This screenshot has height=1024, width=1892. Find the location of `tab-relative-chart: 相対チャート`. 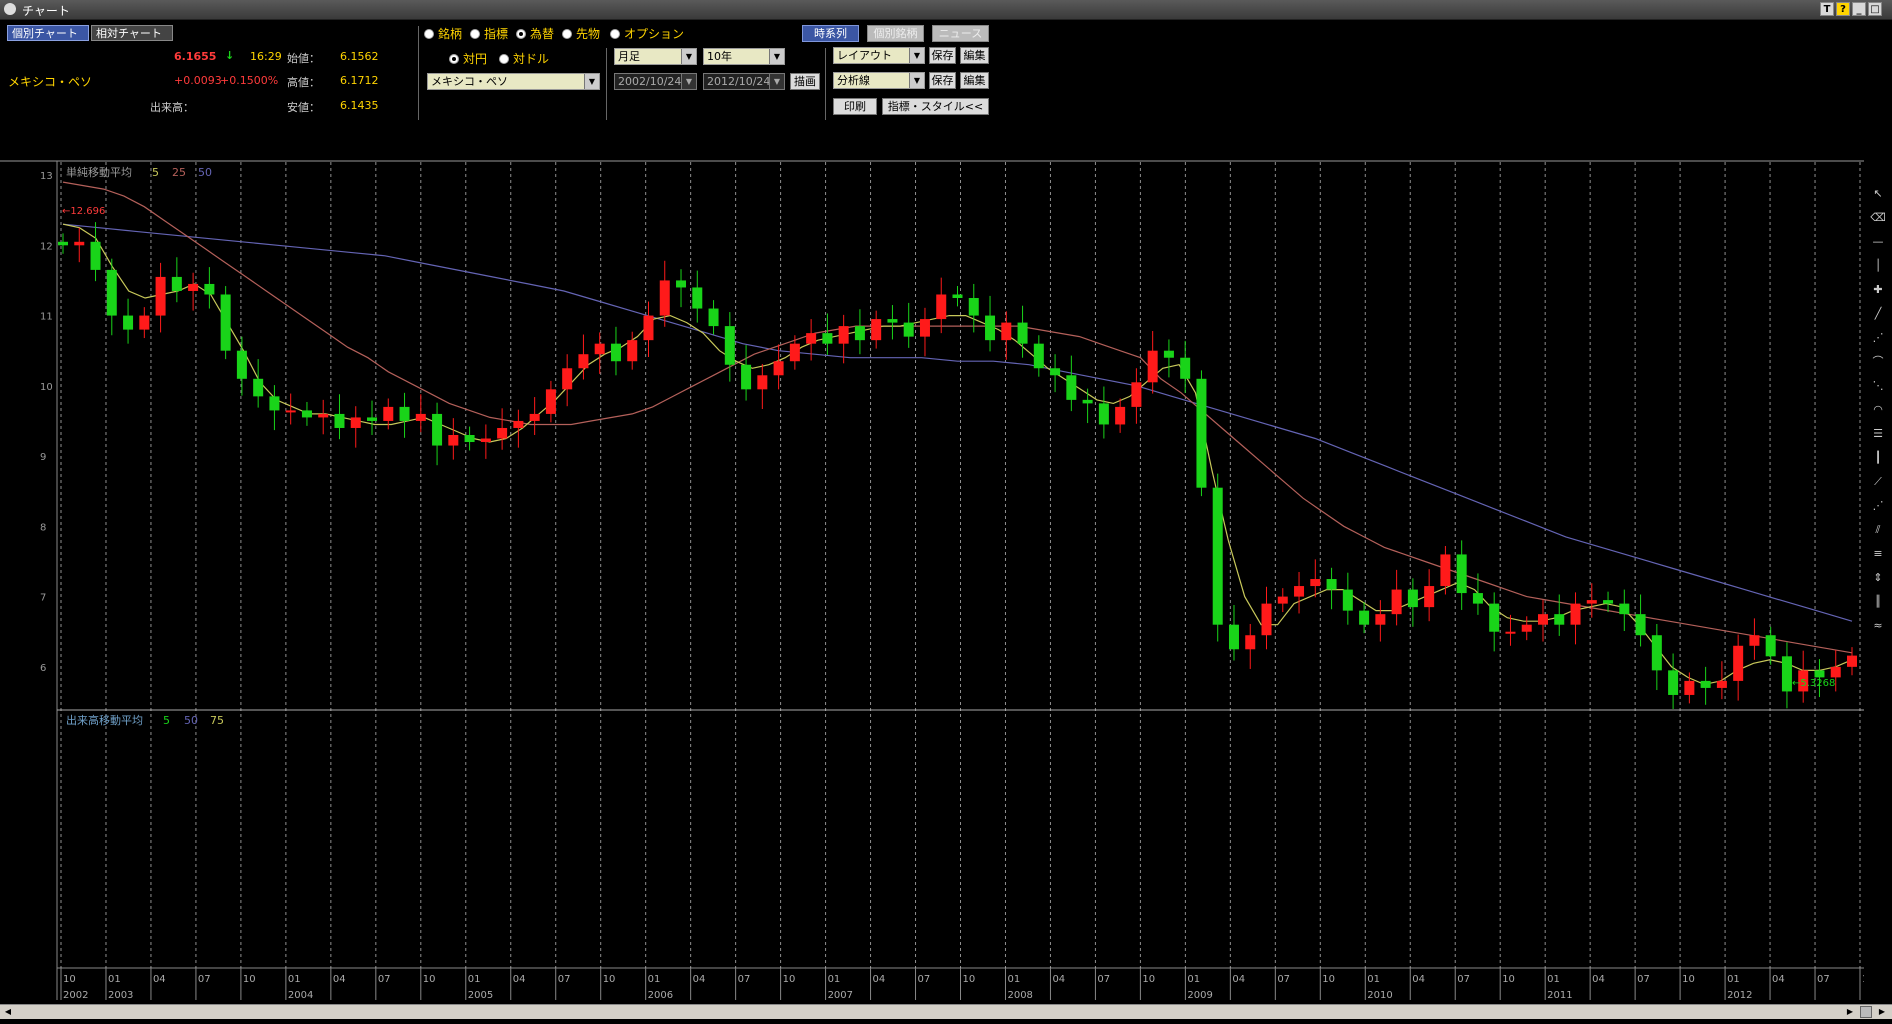

tab-relative-chart: 相対チャート is located at coordinates (132, 33).